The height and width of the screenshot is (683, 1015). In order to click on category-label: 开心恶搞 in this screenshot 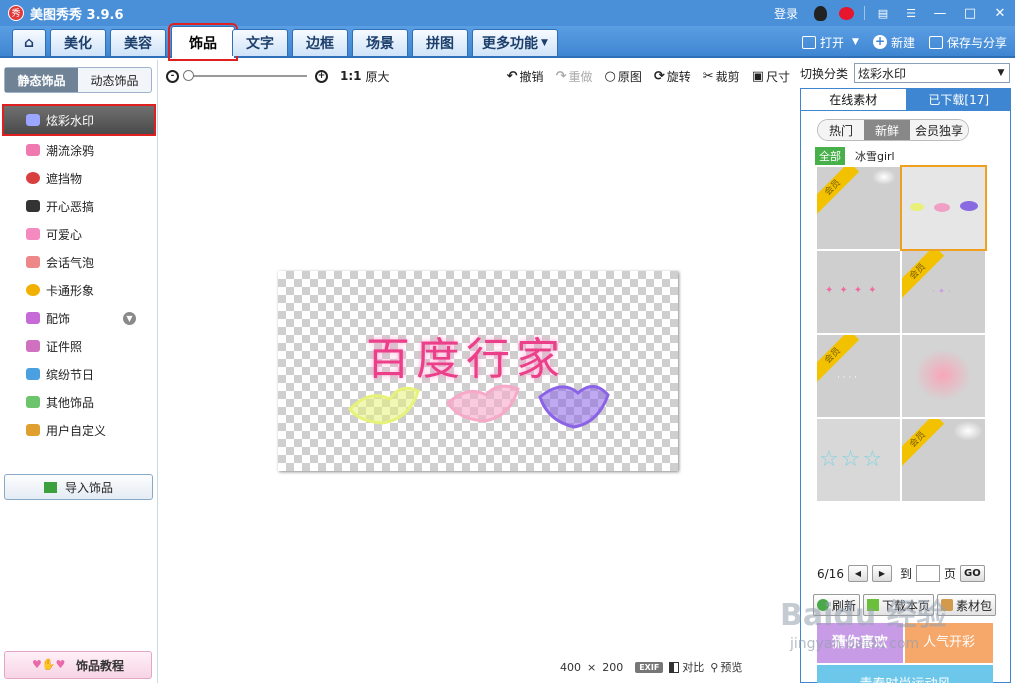, I will do `click(70, 206)`.